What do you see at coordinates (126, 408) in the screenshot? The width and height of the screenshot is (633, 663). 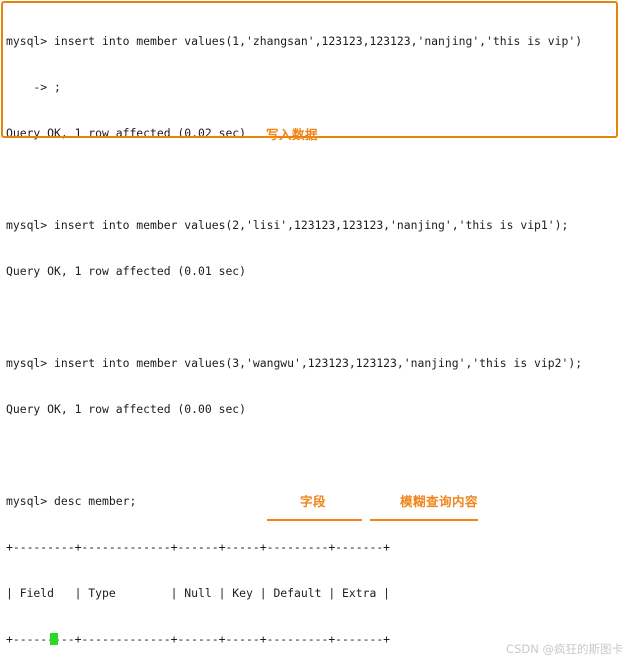 I see `terminal-line: Query OK, 1 row affected (0.00 sec)` at bounding box center [126, 408].